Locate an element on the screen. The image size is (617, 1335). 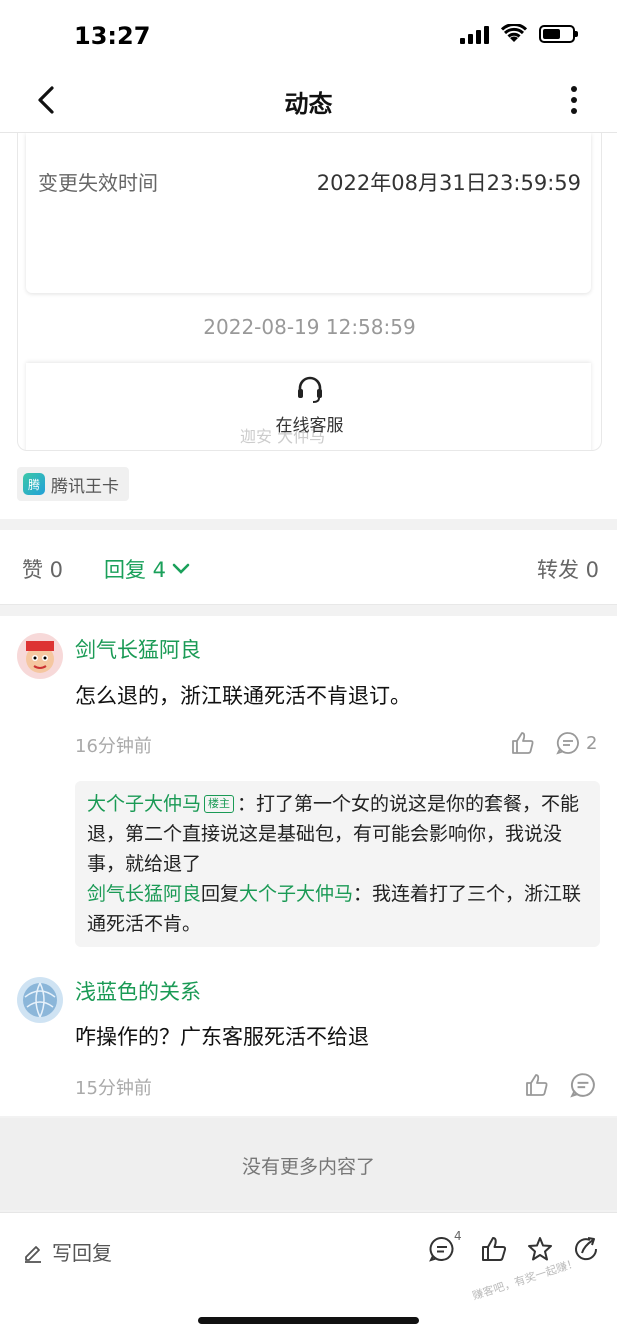
op-badge: 楼主 is located at coordinates (219, 804).